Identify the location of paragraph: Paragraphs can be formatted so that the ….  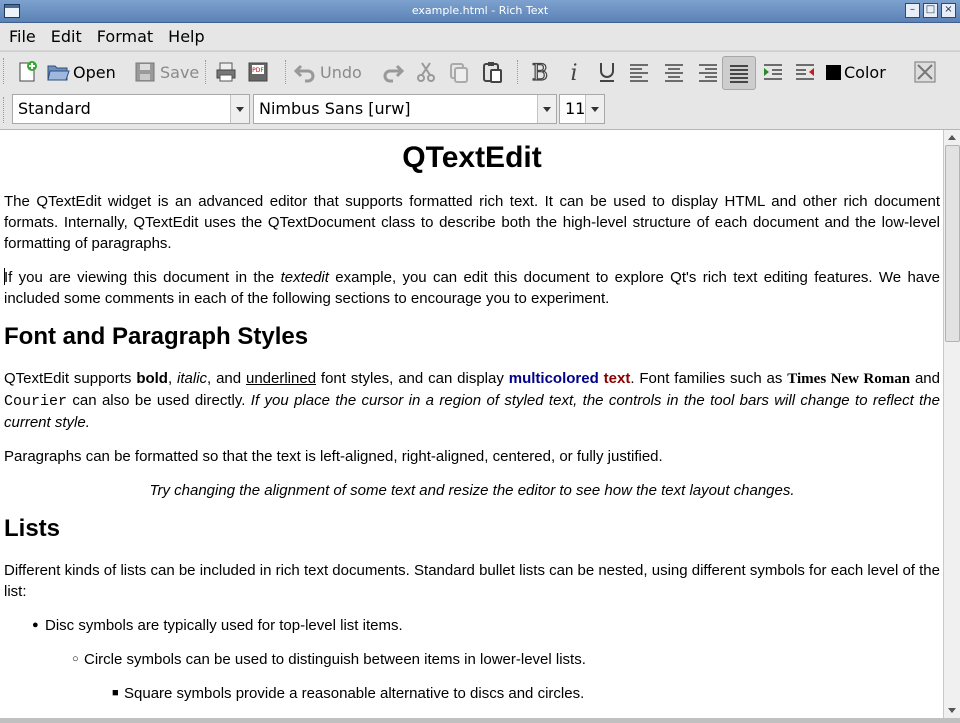
(333, 456).